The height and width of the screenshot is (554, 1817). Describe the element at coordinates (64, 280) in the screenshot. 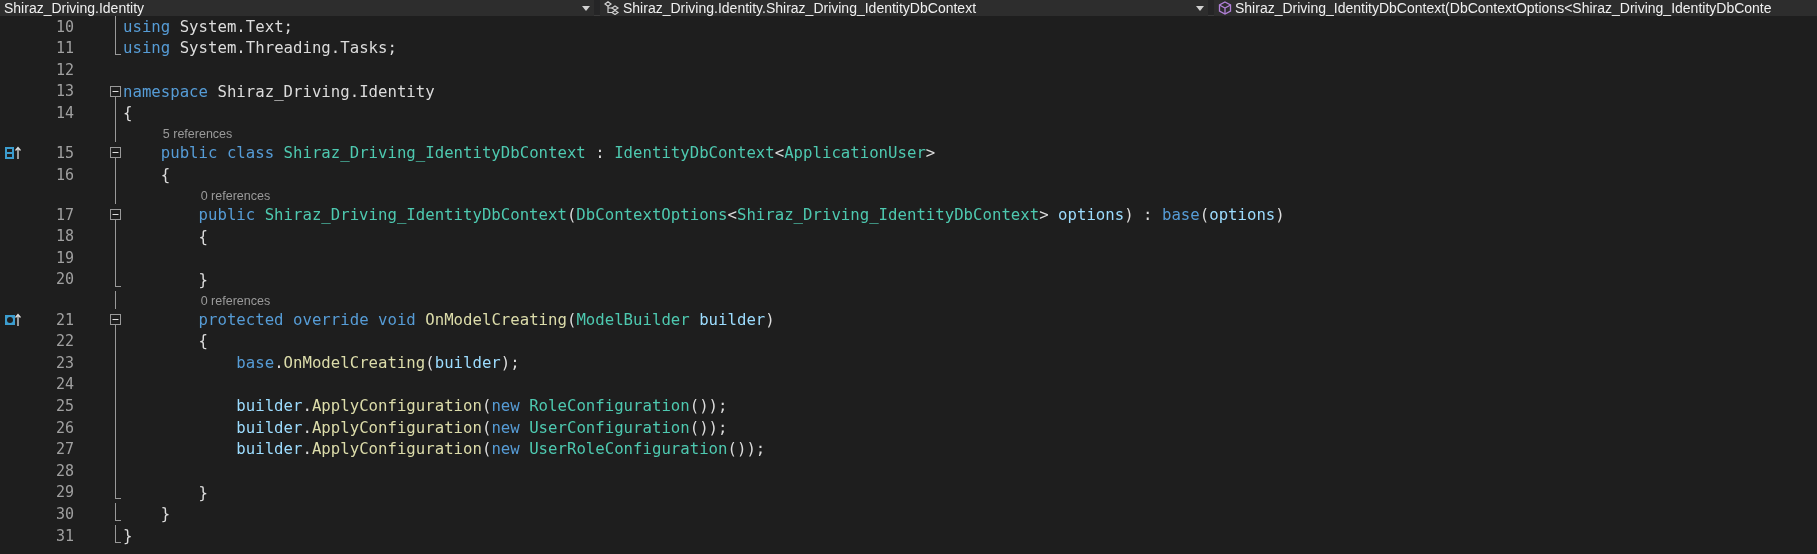

I see `line-number: 20` at that location.